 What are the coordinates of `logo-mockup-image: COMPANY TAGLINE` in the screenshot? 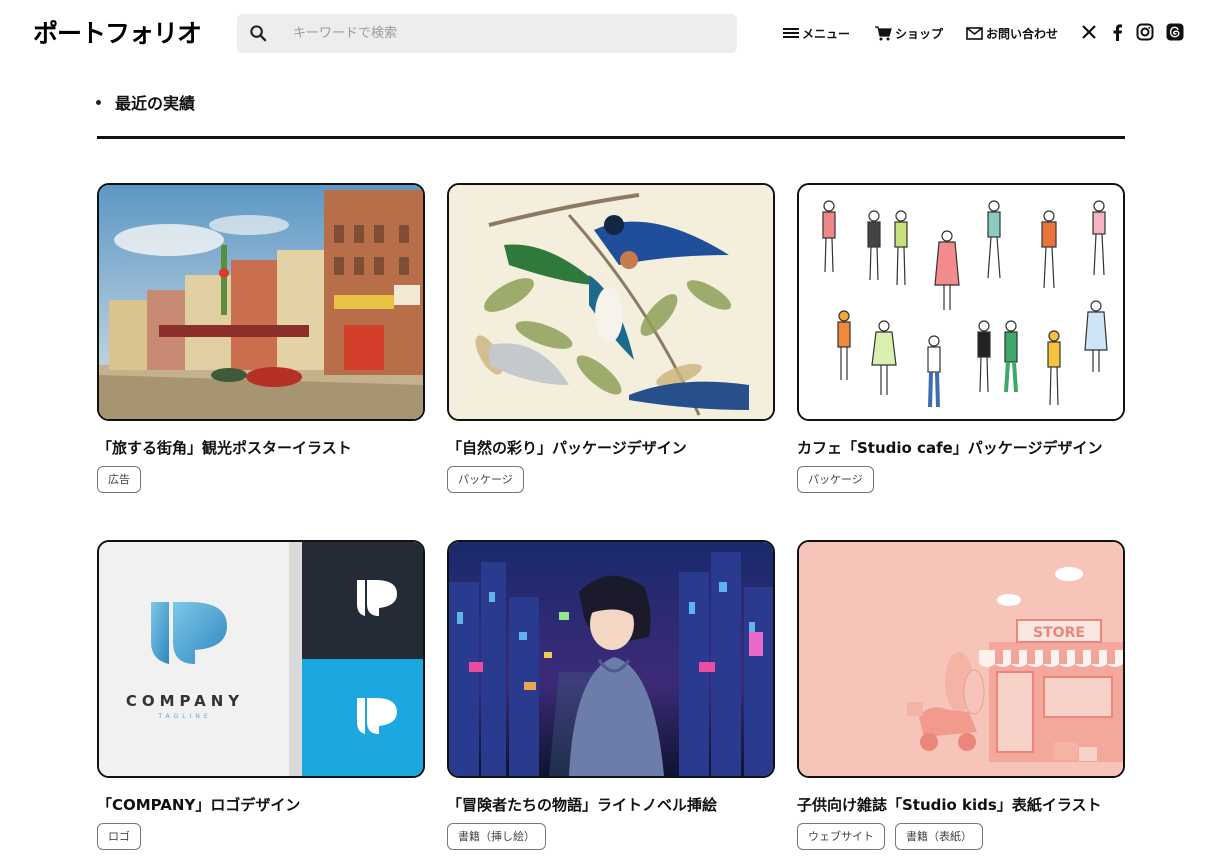 It's located at (261, 659).